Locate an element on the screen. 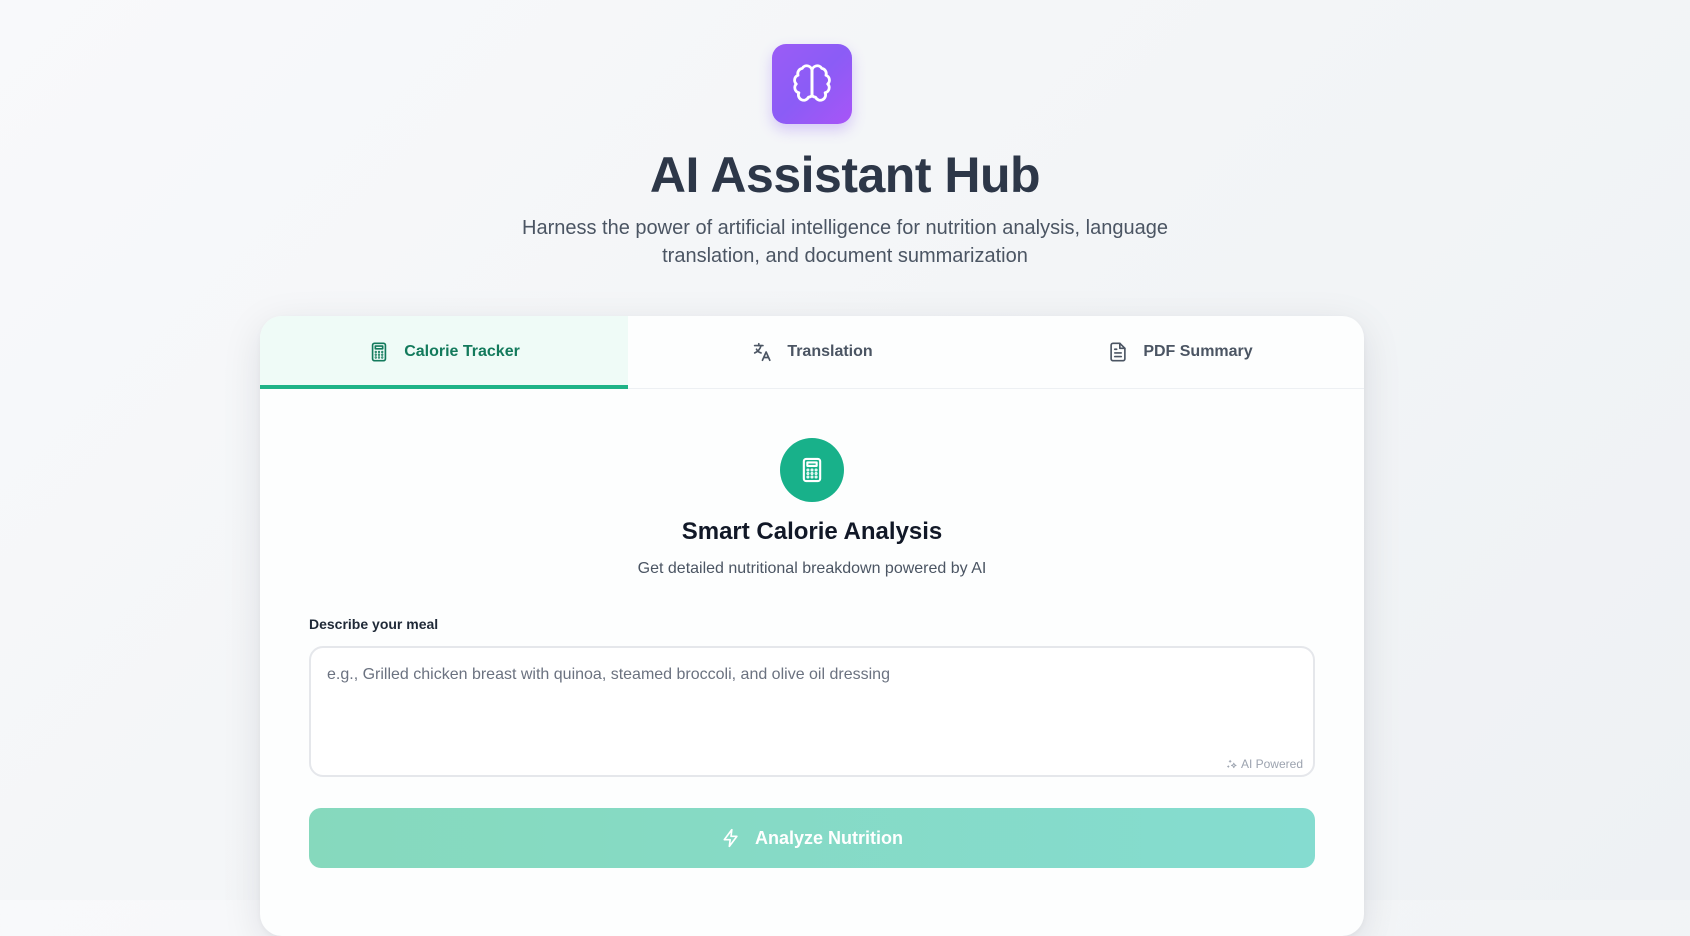 The width and height of the screenshot is (1690, 936). tab-calorie-tracker: Calorie Tracker is located at coordinates (444, 352).